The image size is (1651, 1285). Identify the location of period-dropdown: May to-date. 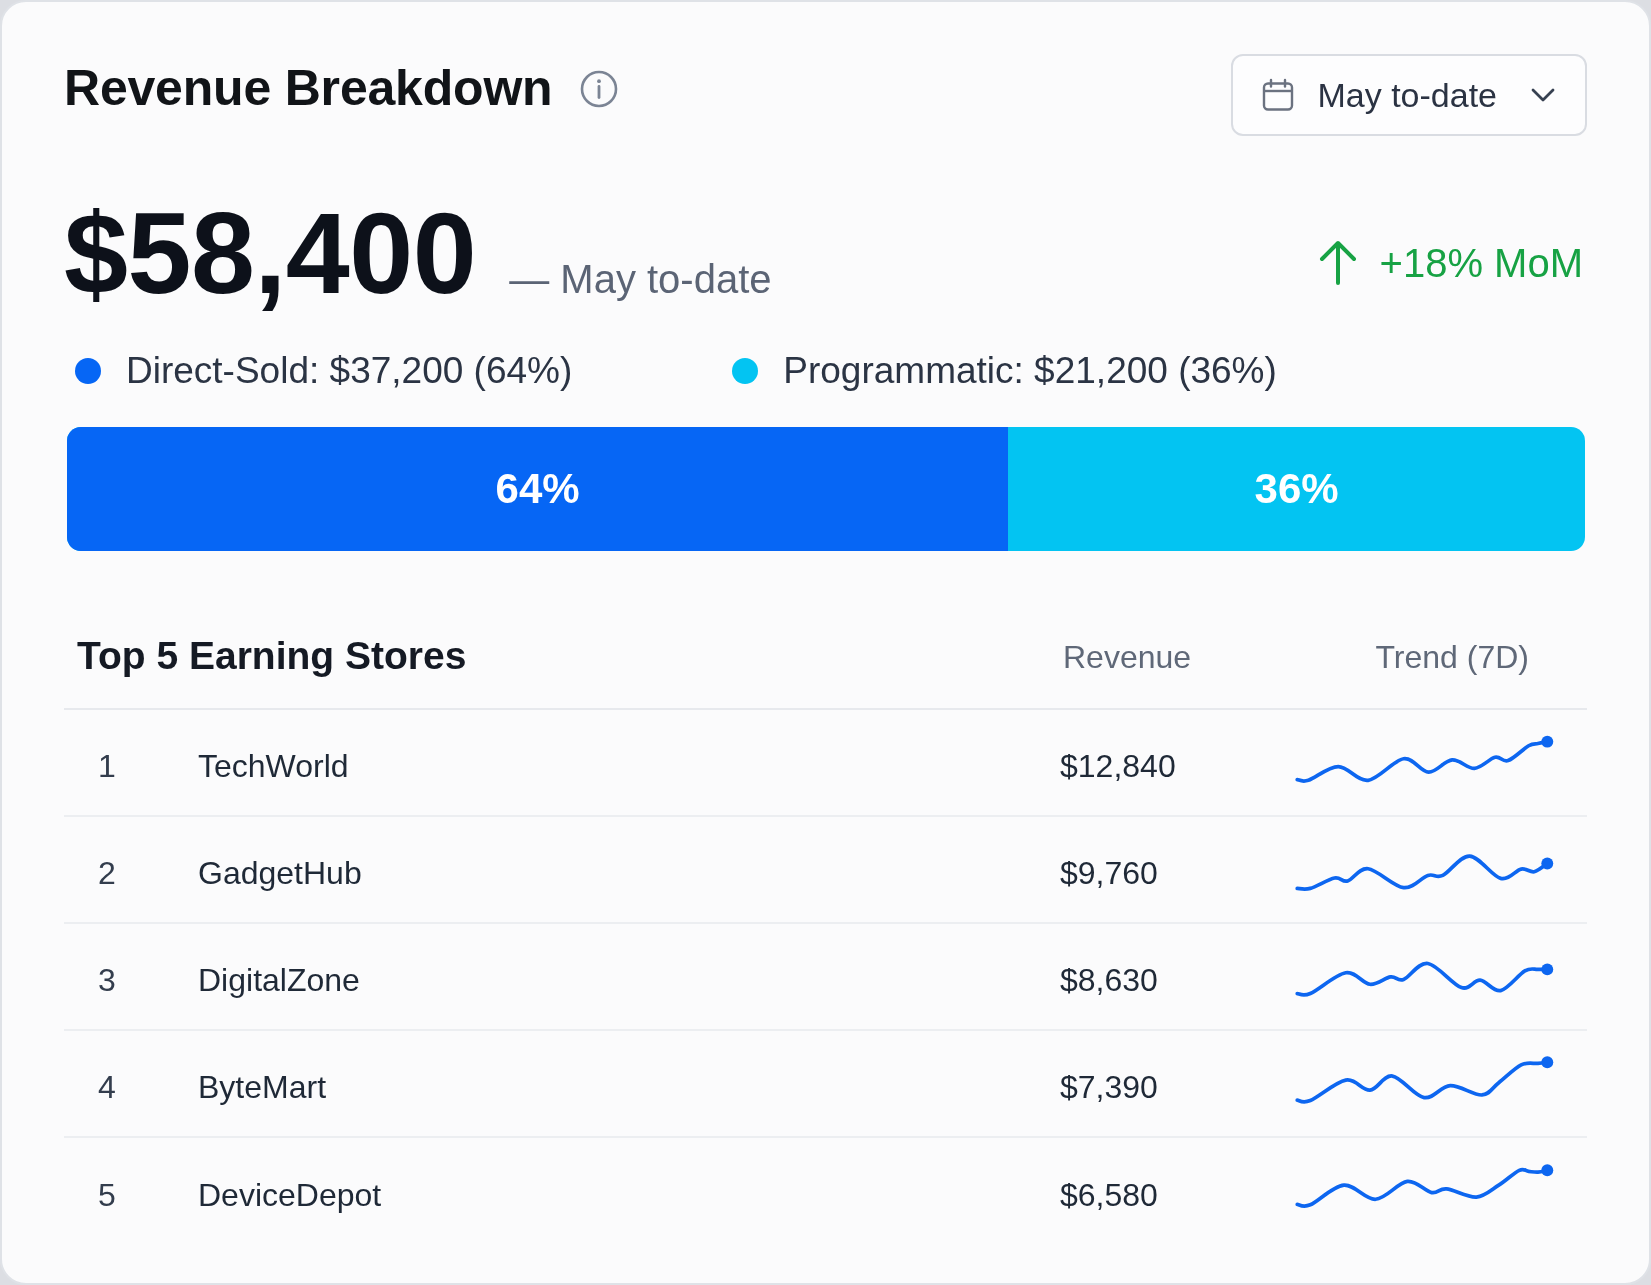
(1409, 95).